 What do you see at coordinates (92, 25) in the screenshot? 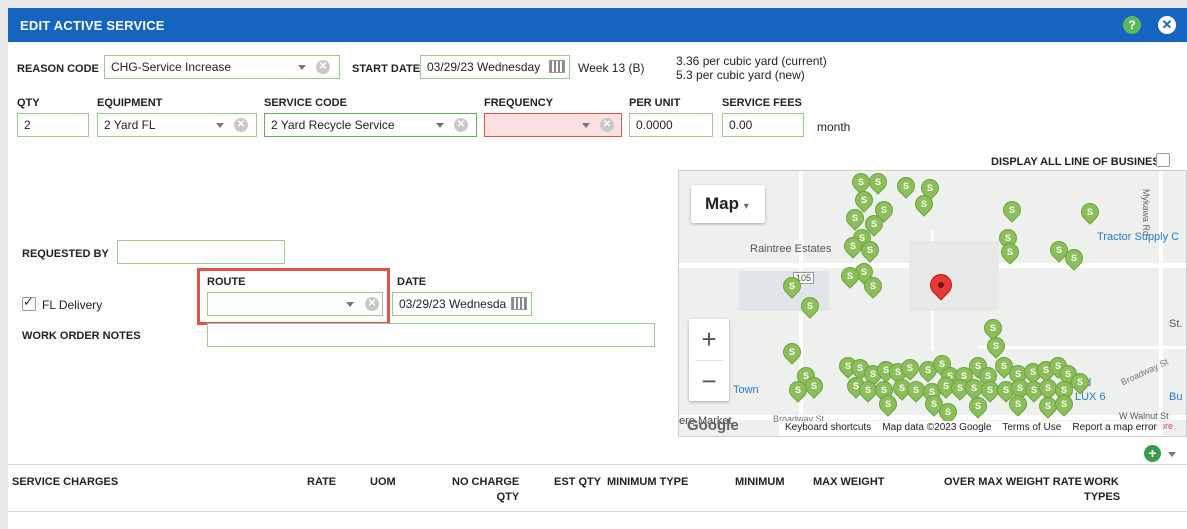
I see `dialog-title: EDIT ACTIVE SERVICE` at bounding box center [92, 25].